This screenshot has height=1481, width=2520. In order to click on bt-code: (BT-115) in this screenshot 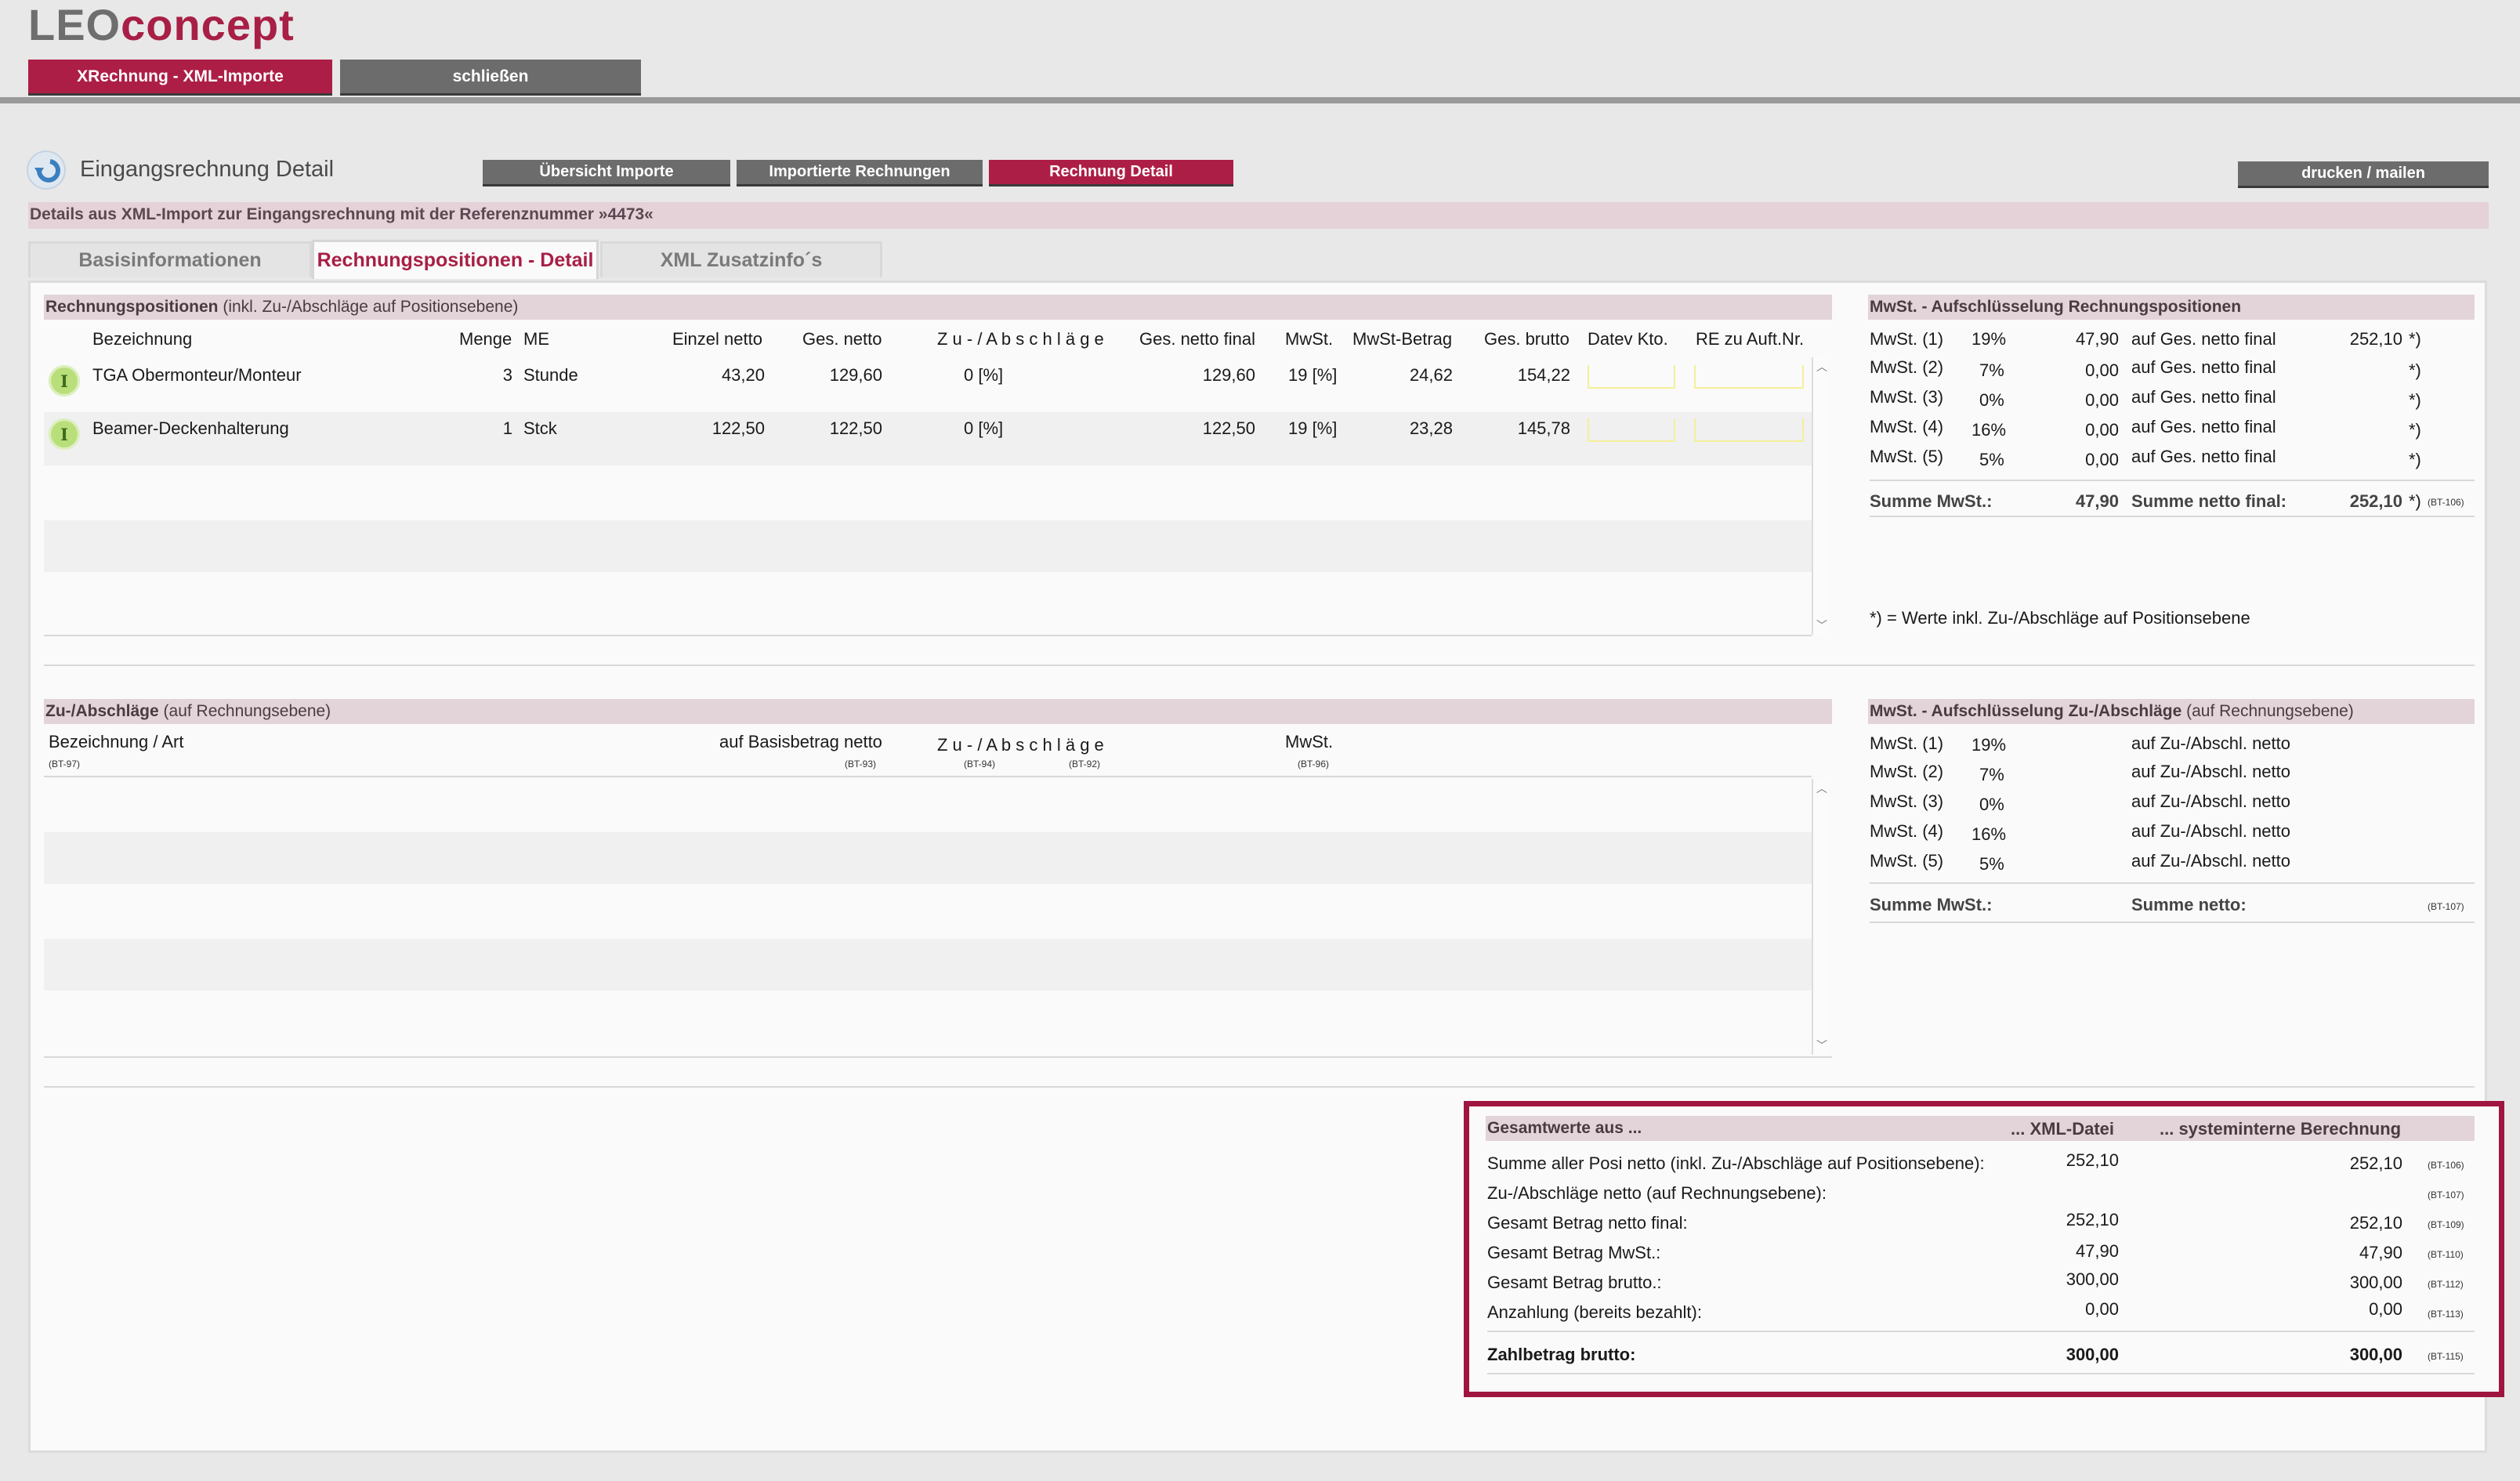, I will do `click(2446, 1357)`.